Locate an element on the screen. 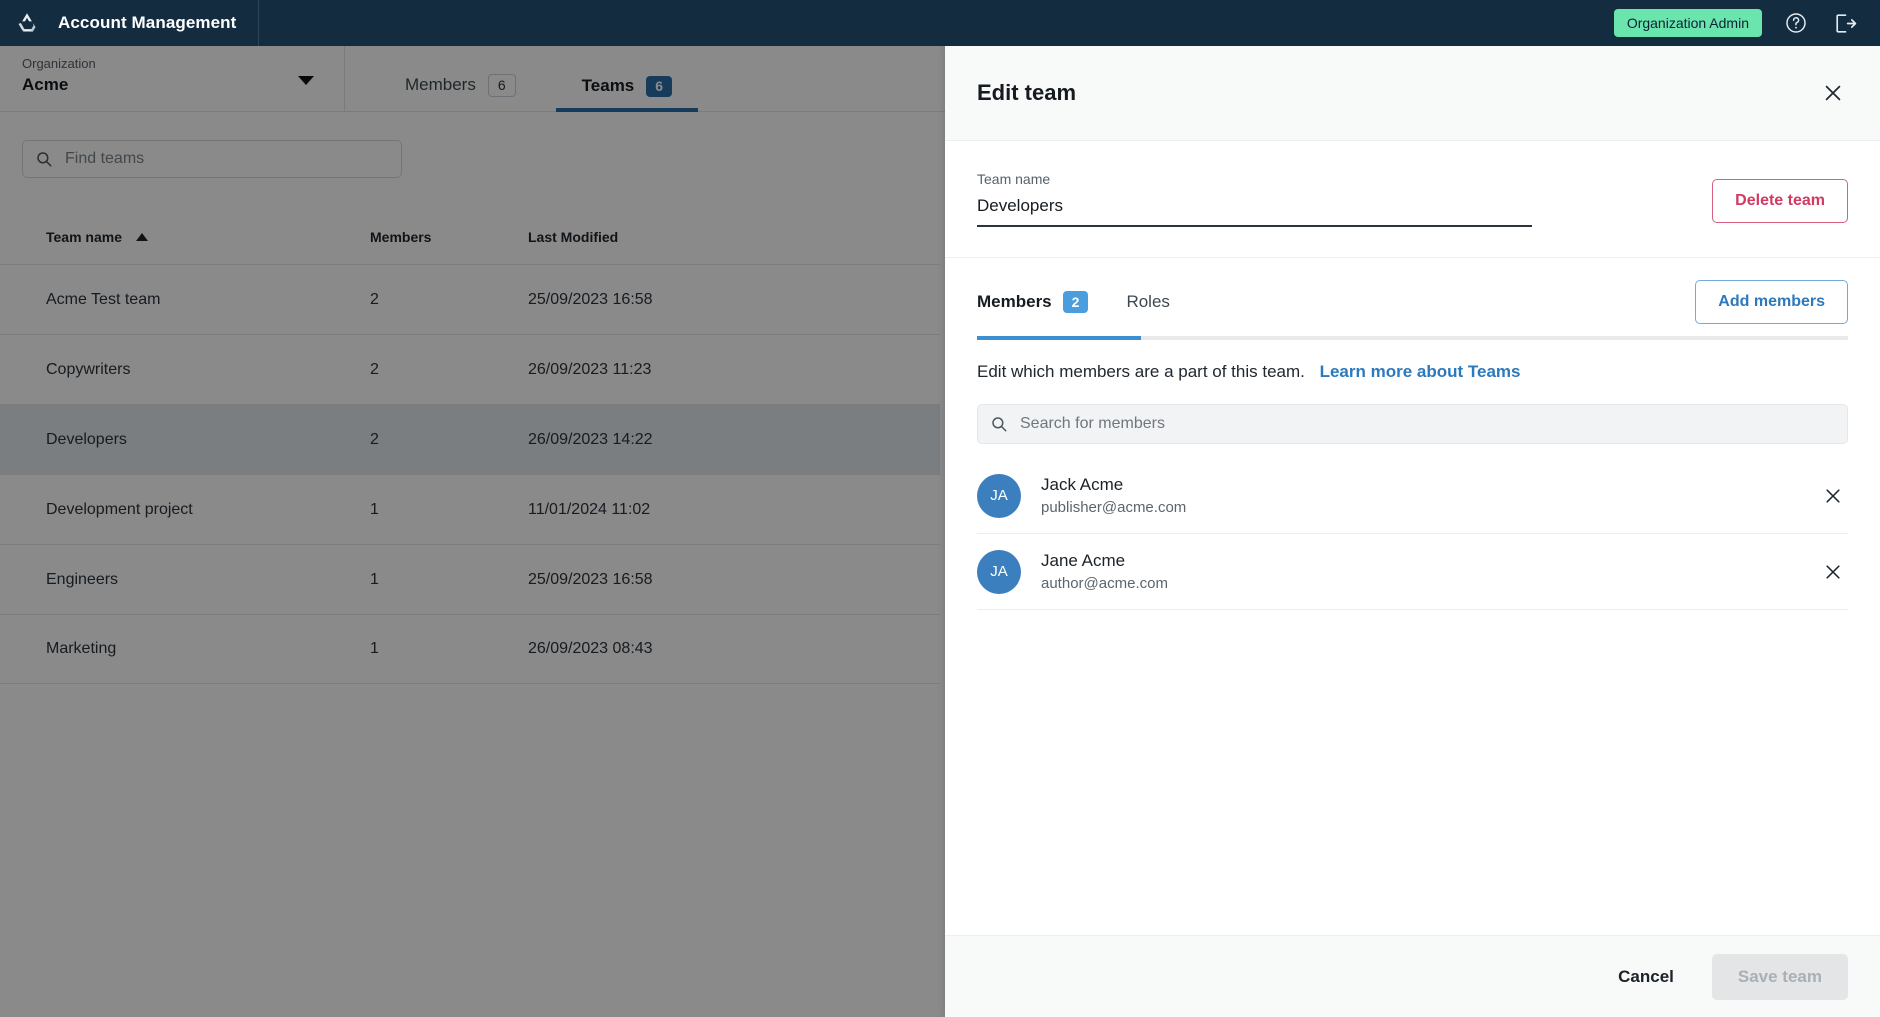 This screenshot has height=1017, width=1880. panel-footer: Cancel Save team is located at coordinates (1412, 976).